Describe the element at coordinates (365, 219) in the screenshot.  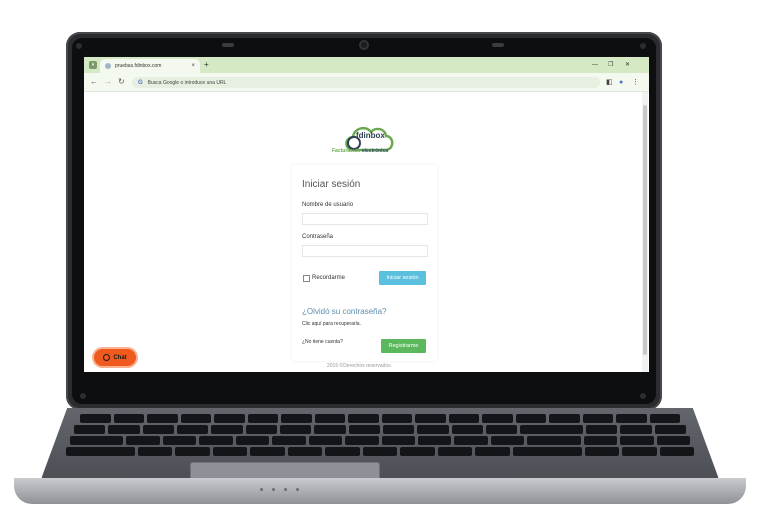
I see `username-input` at that location.